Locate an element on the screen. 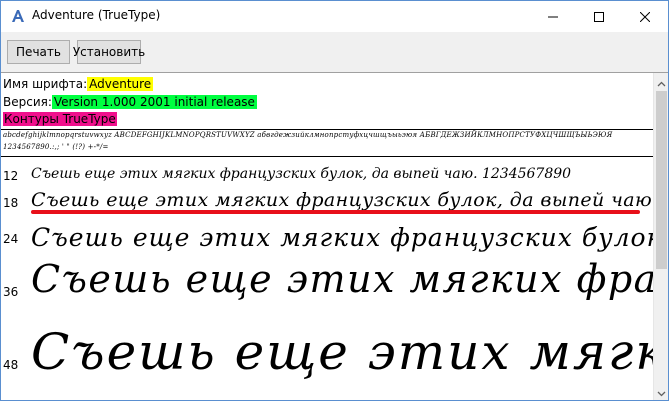 This screenshot has width=669, height=401. install-button: Установить is located at coordinates (109, 52).